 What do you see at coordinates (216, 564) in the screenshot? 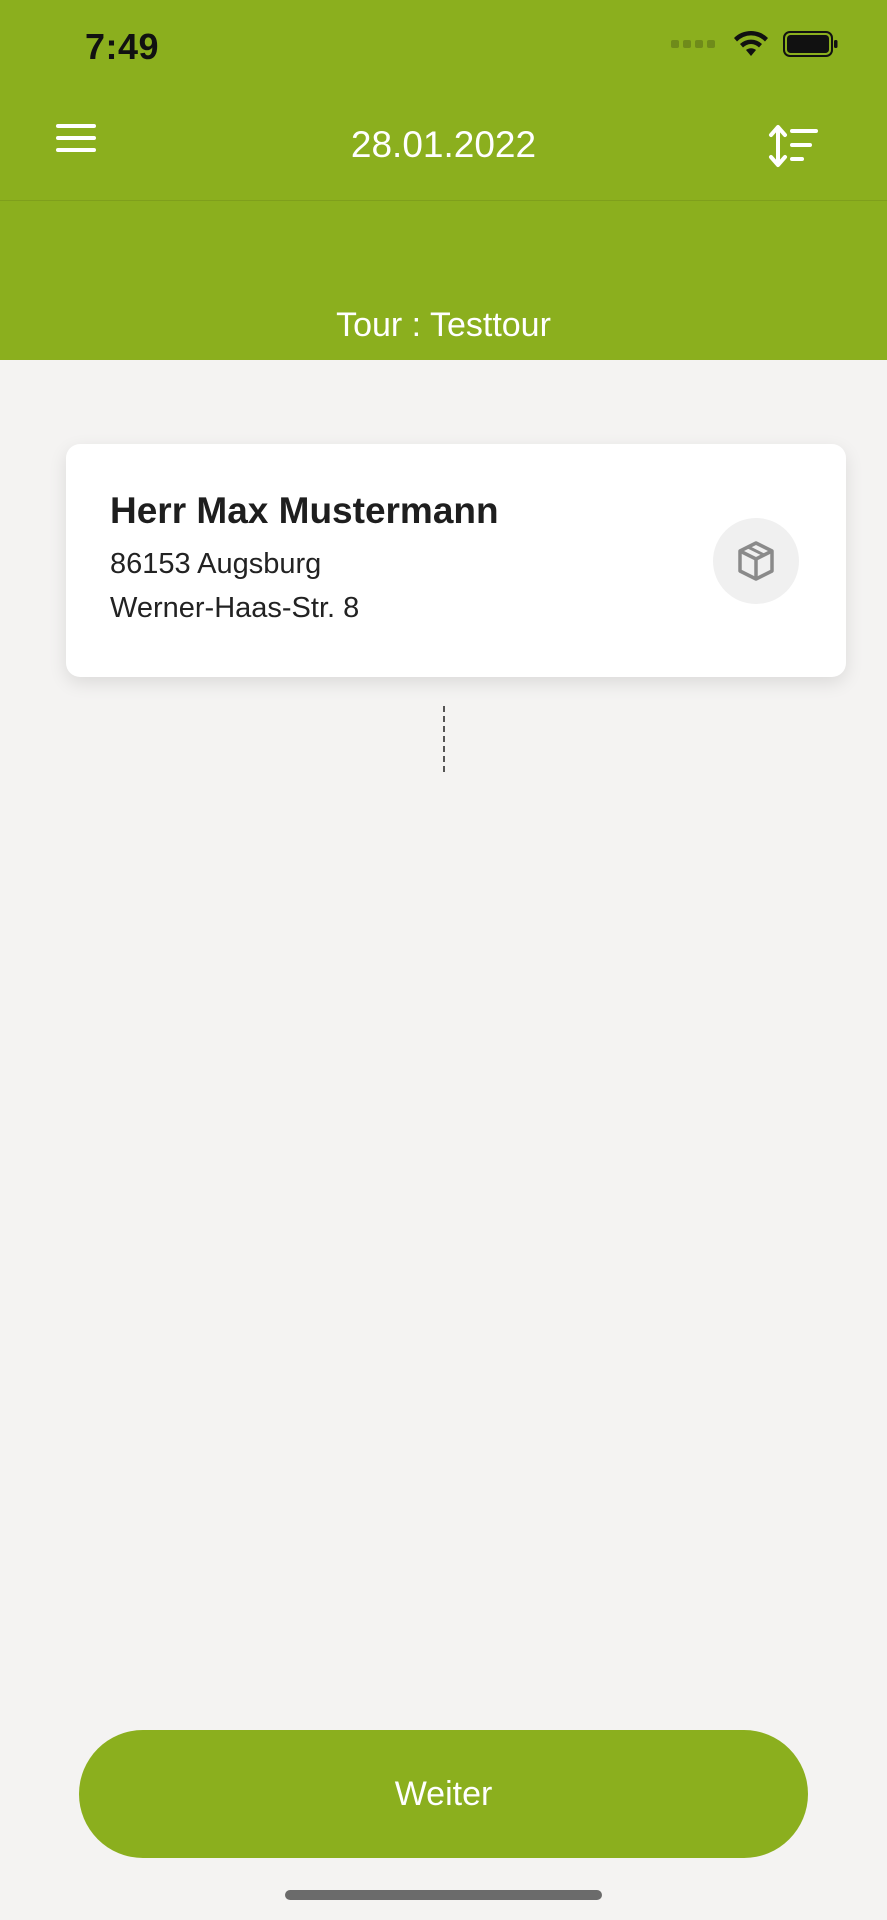
I see `customer-city: 86153 Augsburg` at bounding box center [216, 564].